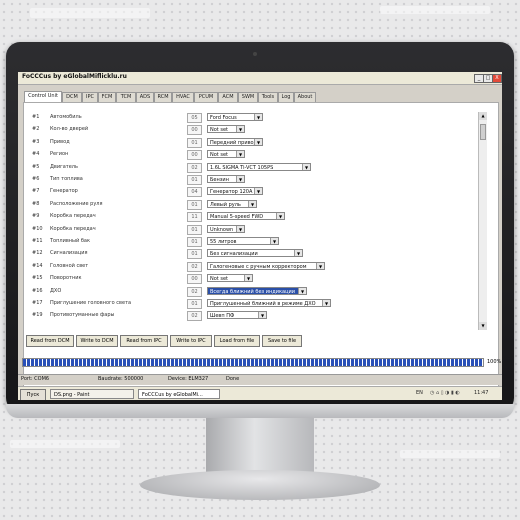 The height and width of the screenshot is (520, 520). What do you see at coordinates (37, 265) in the screenshot?
I see `row-number: #14` at bounding box center [37, 265].